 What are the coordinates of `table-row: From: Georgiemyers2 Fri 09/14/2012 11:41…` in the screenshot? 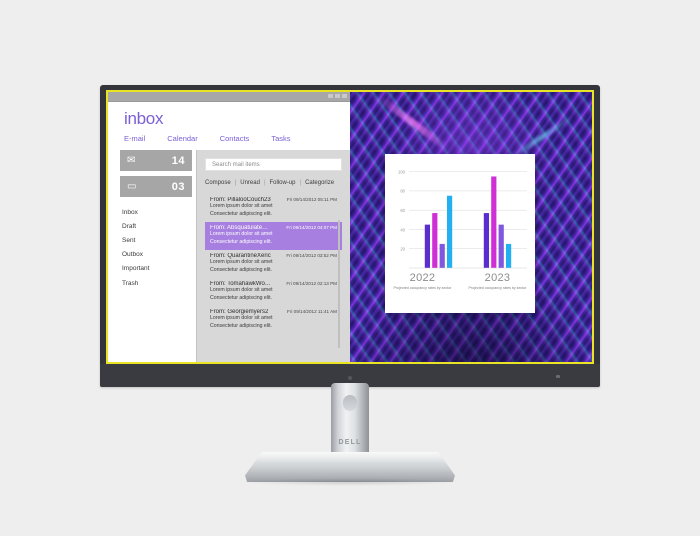 It's located at (273, 320).